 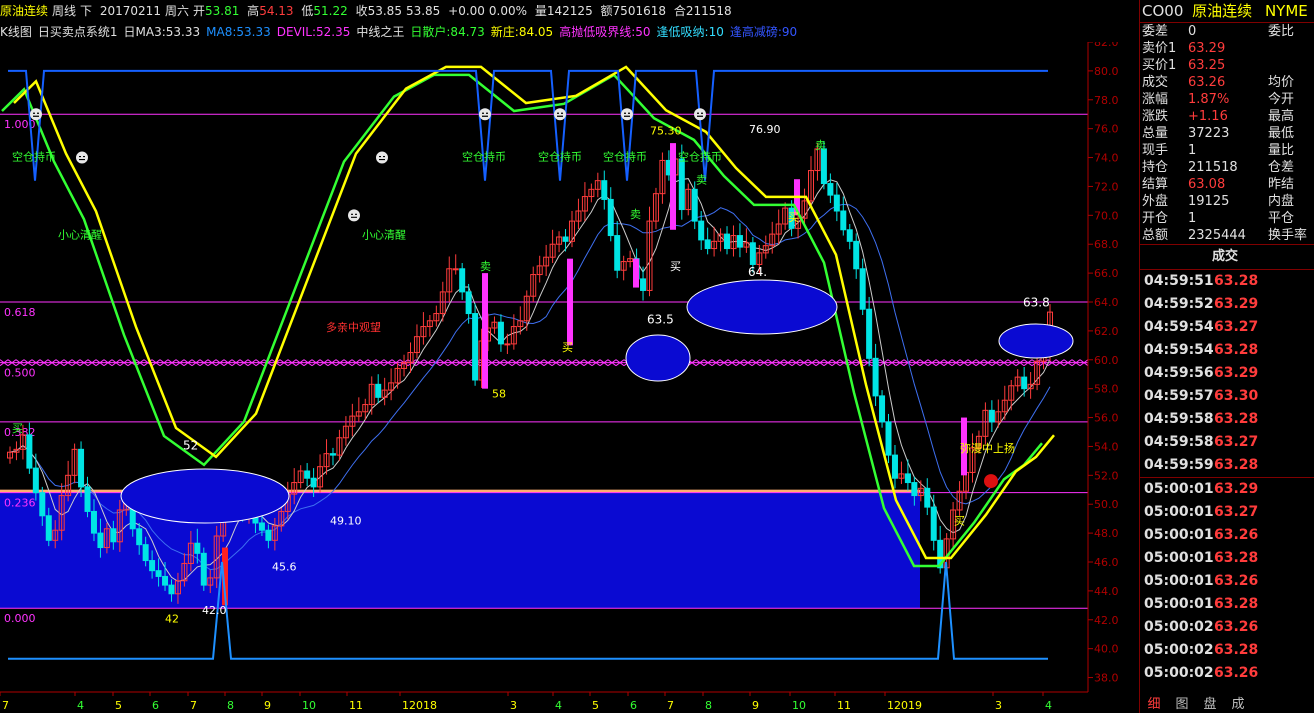 I want to click on panel-tab: 图, so click(x=1182, y=702).